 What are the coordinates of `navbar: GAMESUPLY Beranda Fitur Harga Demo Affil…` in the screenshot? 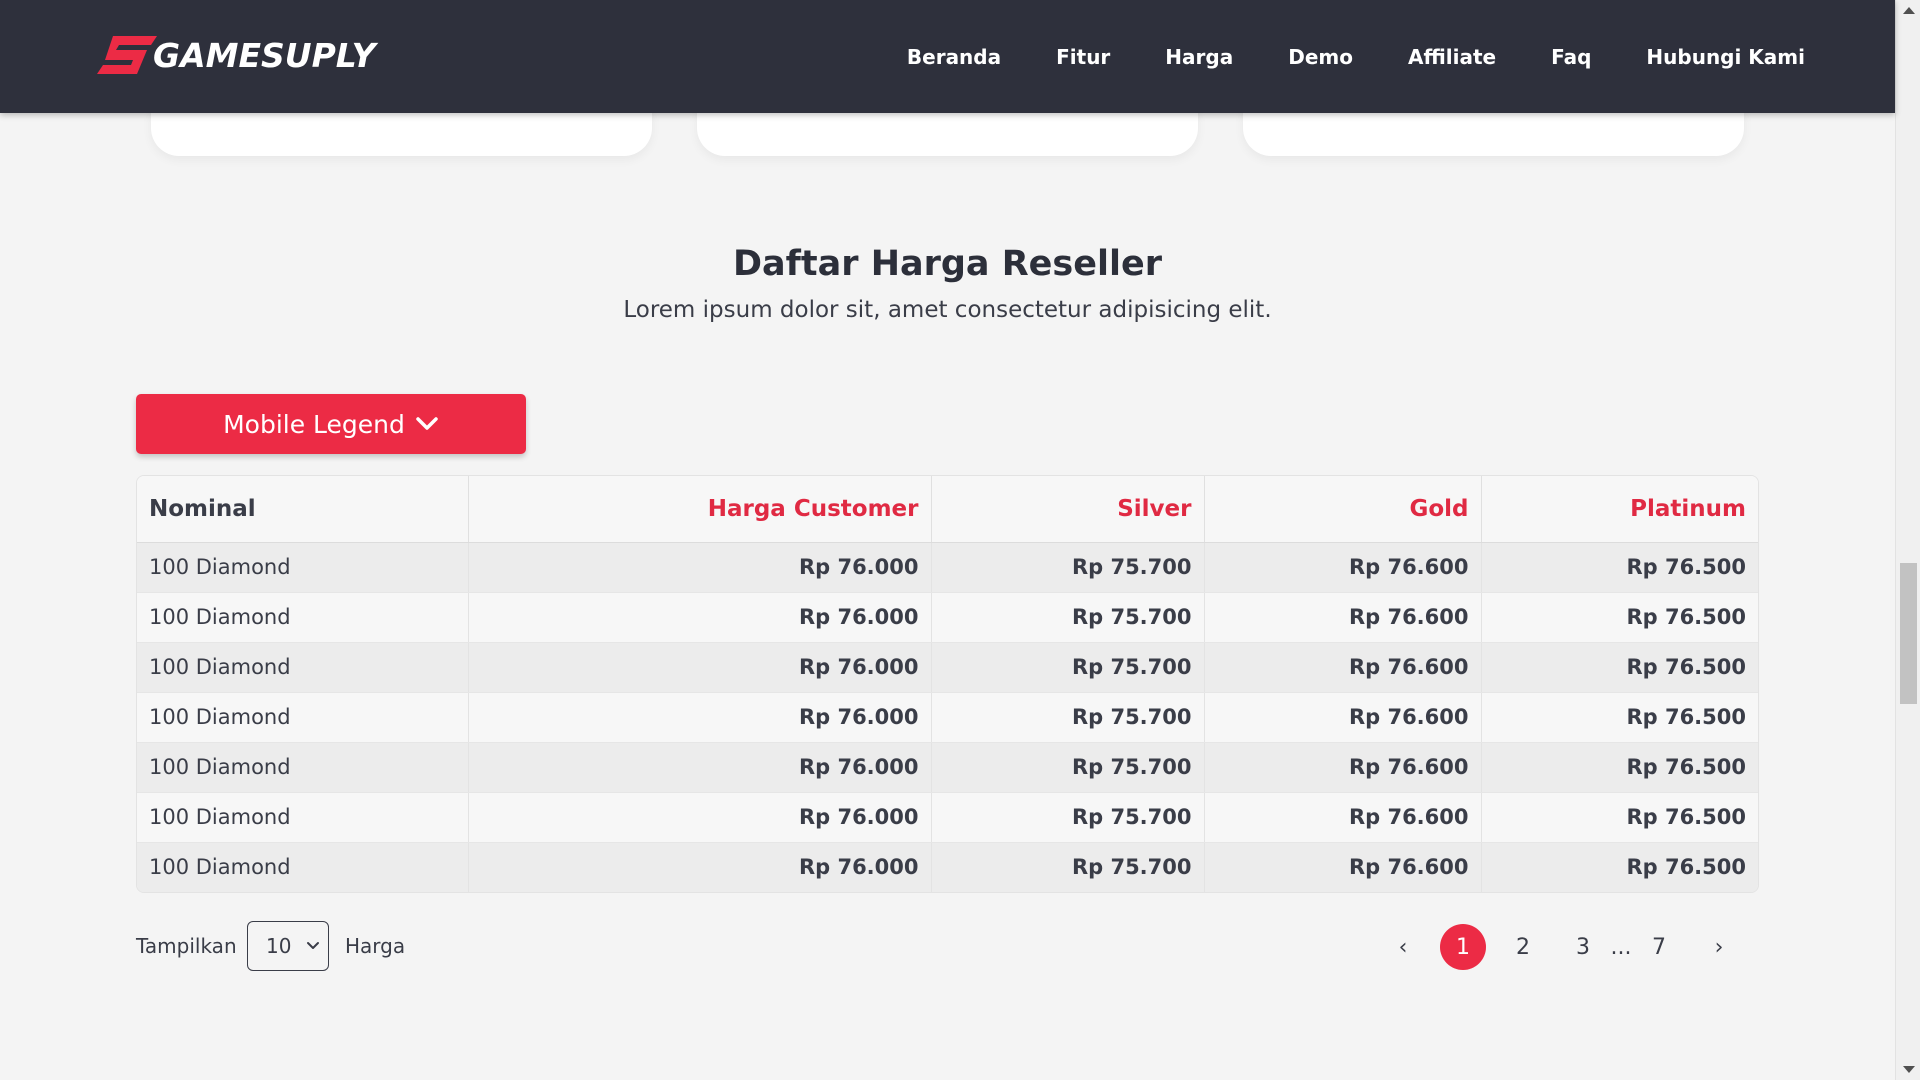 It's located at (947, 56).